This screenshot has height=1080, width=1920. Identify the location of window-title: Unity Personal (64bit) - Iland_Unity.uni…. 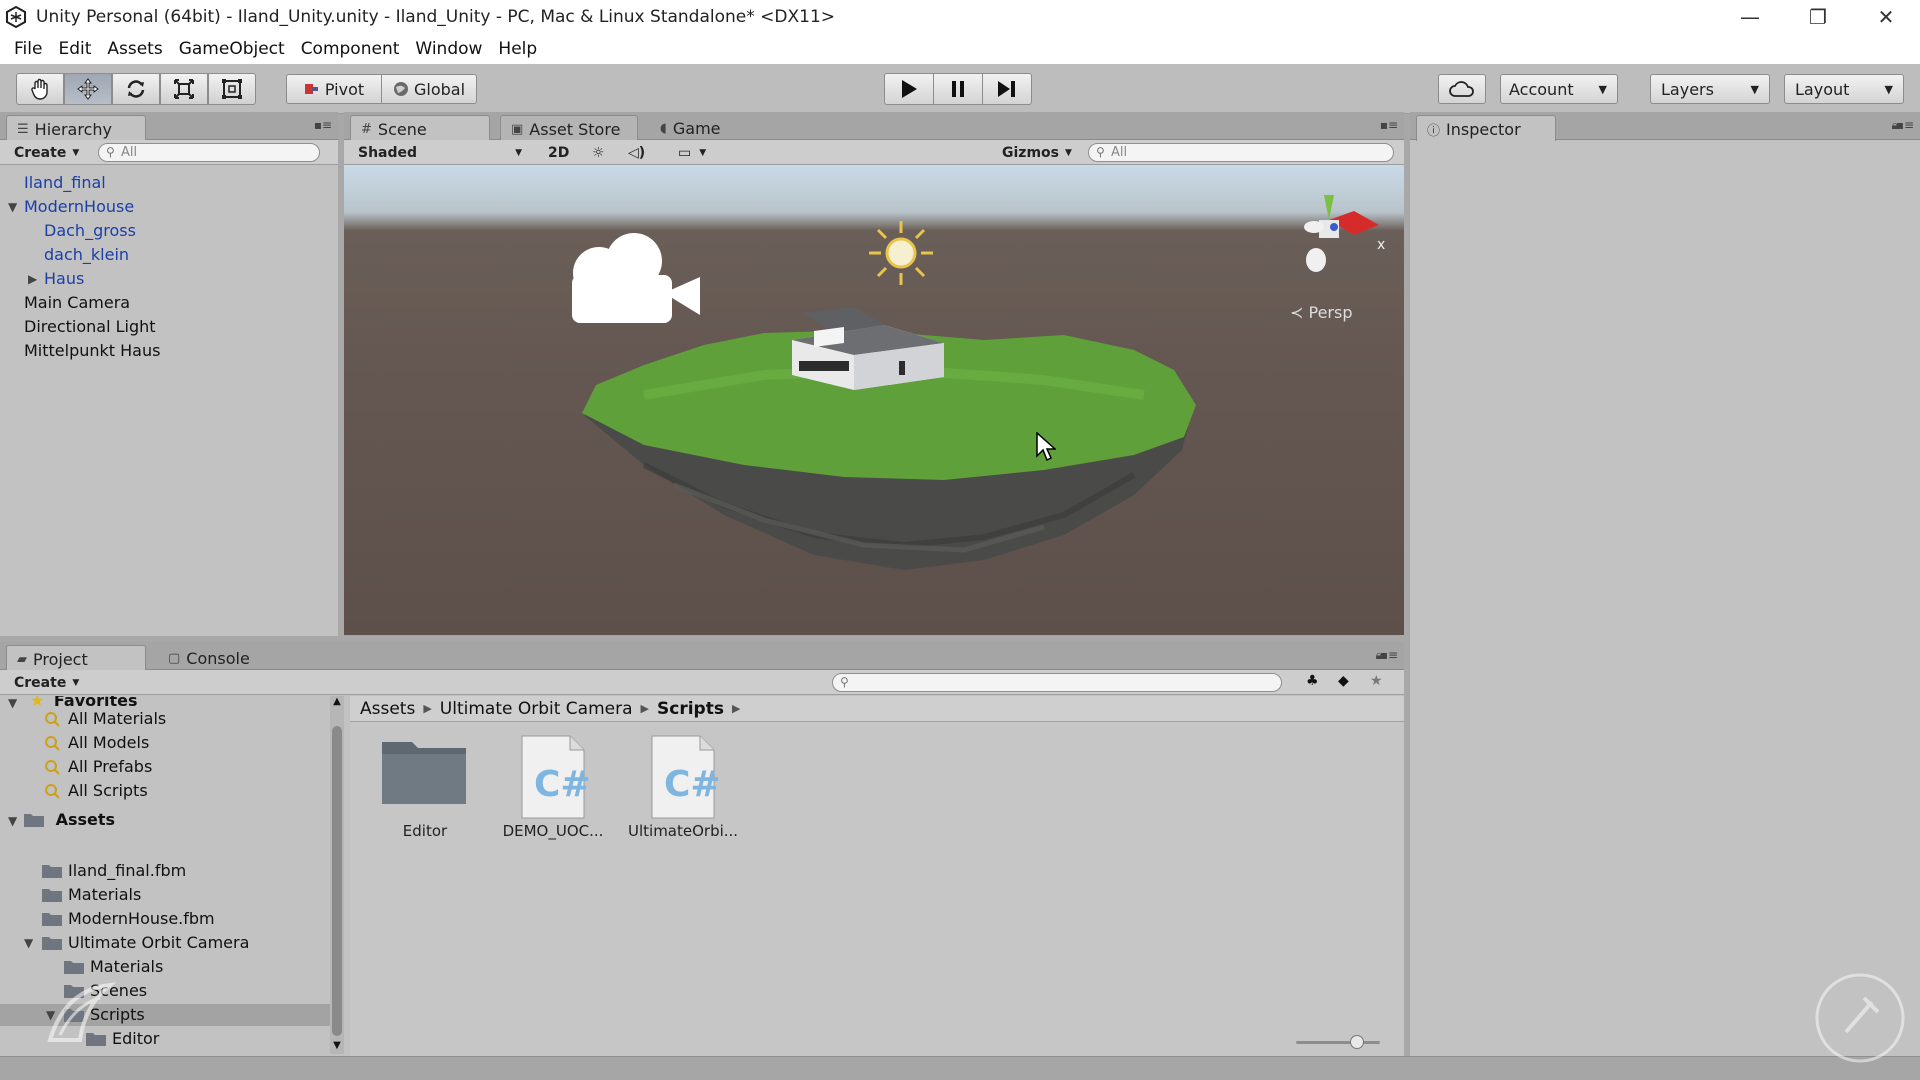
(435, 17).